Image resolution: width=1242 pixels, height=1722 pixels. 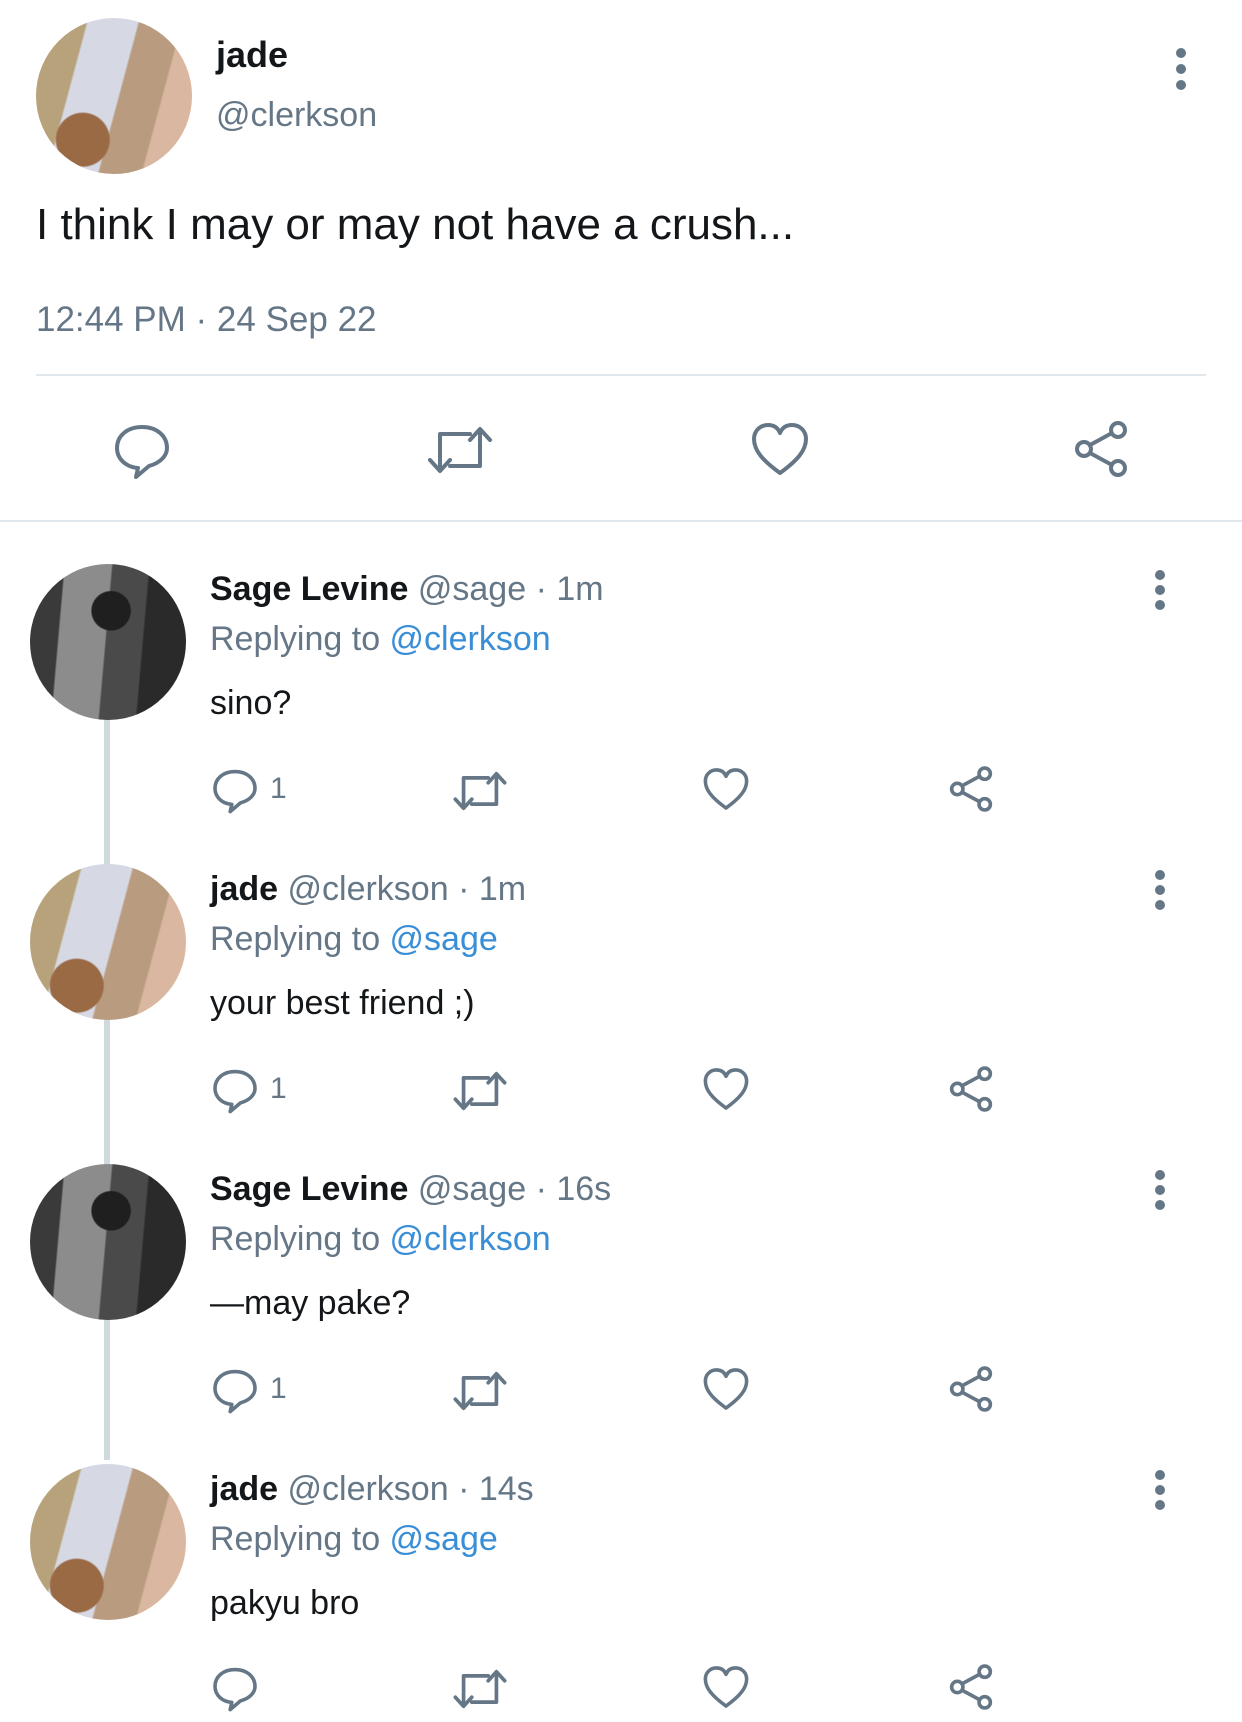 I want to click on reply-meta: @clerkson · 1m, so click(x=407, y=889).